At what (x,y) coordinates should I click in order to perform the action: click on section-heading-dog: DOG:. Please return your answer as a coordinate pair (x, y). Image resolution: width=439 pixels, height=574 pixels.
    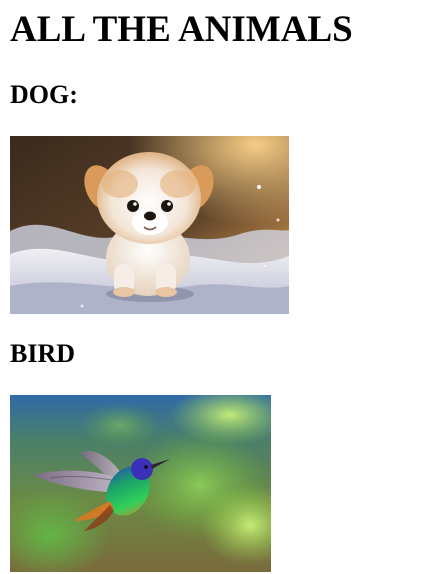
    Looking at the image, I should click on (44, 94).